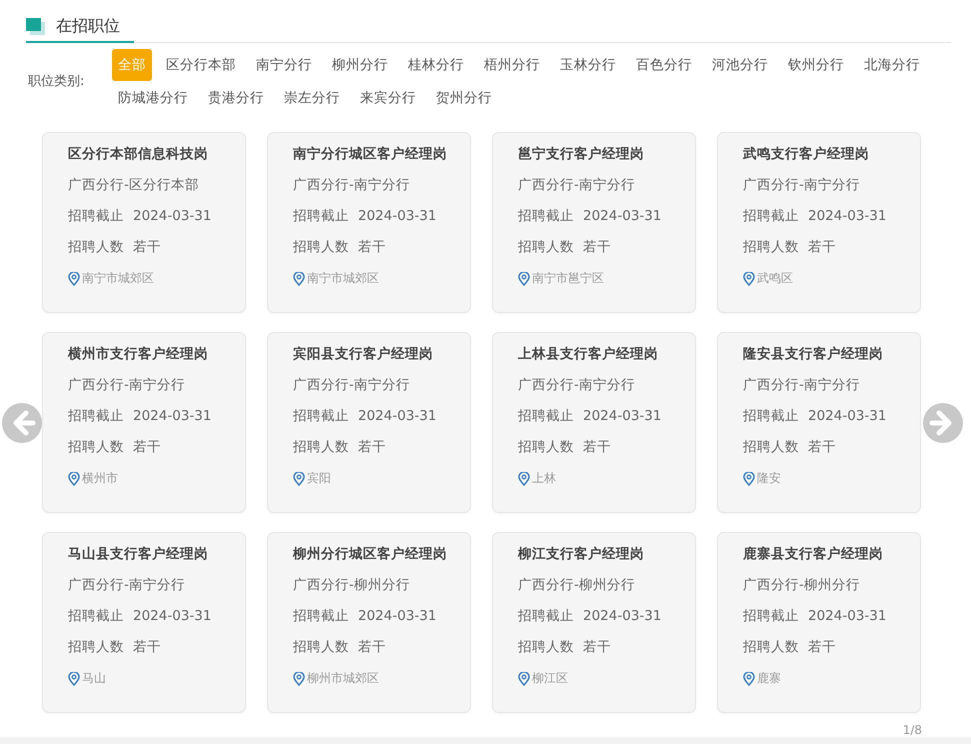 This screenshot has height=744, width=971. Describe the element at coordinates (153, 98) in the screenshot. I see `category-tab: 防城港分行` at that location.